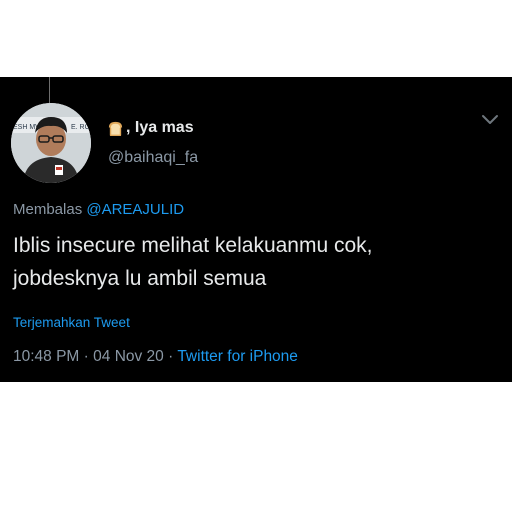  I want to click on display-name: , Iya mas, so click(150, 128).